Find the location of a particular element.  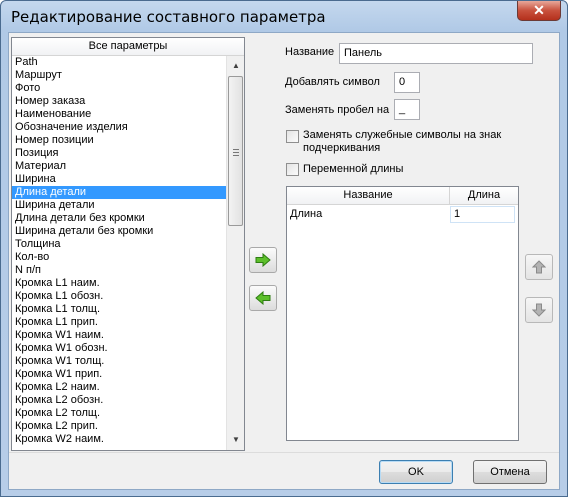

list-item: Ширина детали без кромки is located at coordinates (119, 231).